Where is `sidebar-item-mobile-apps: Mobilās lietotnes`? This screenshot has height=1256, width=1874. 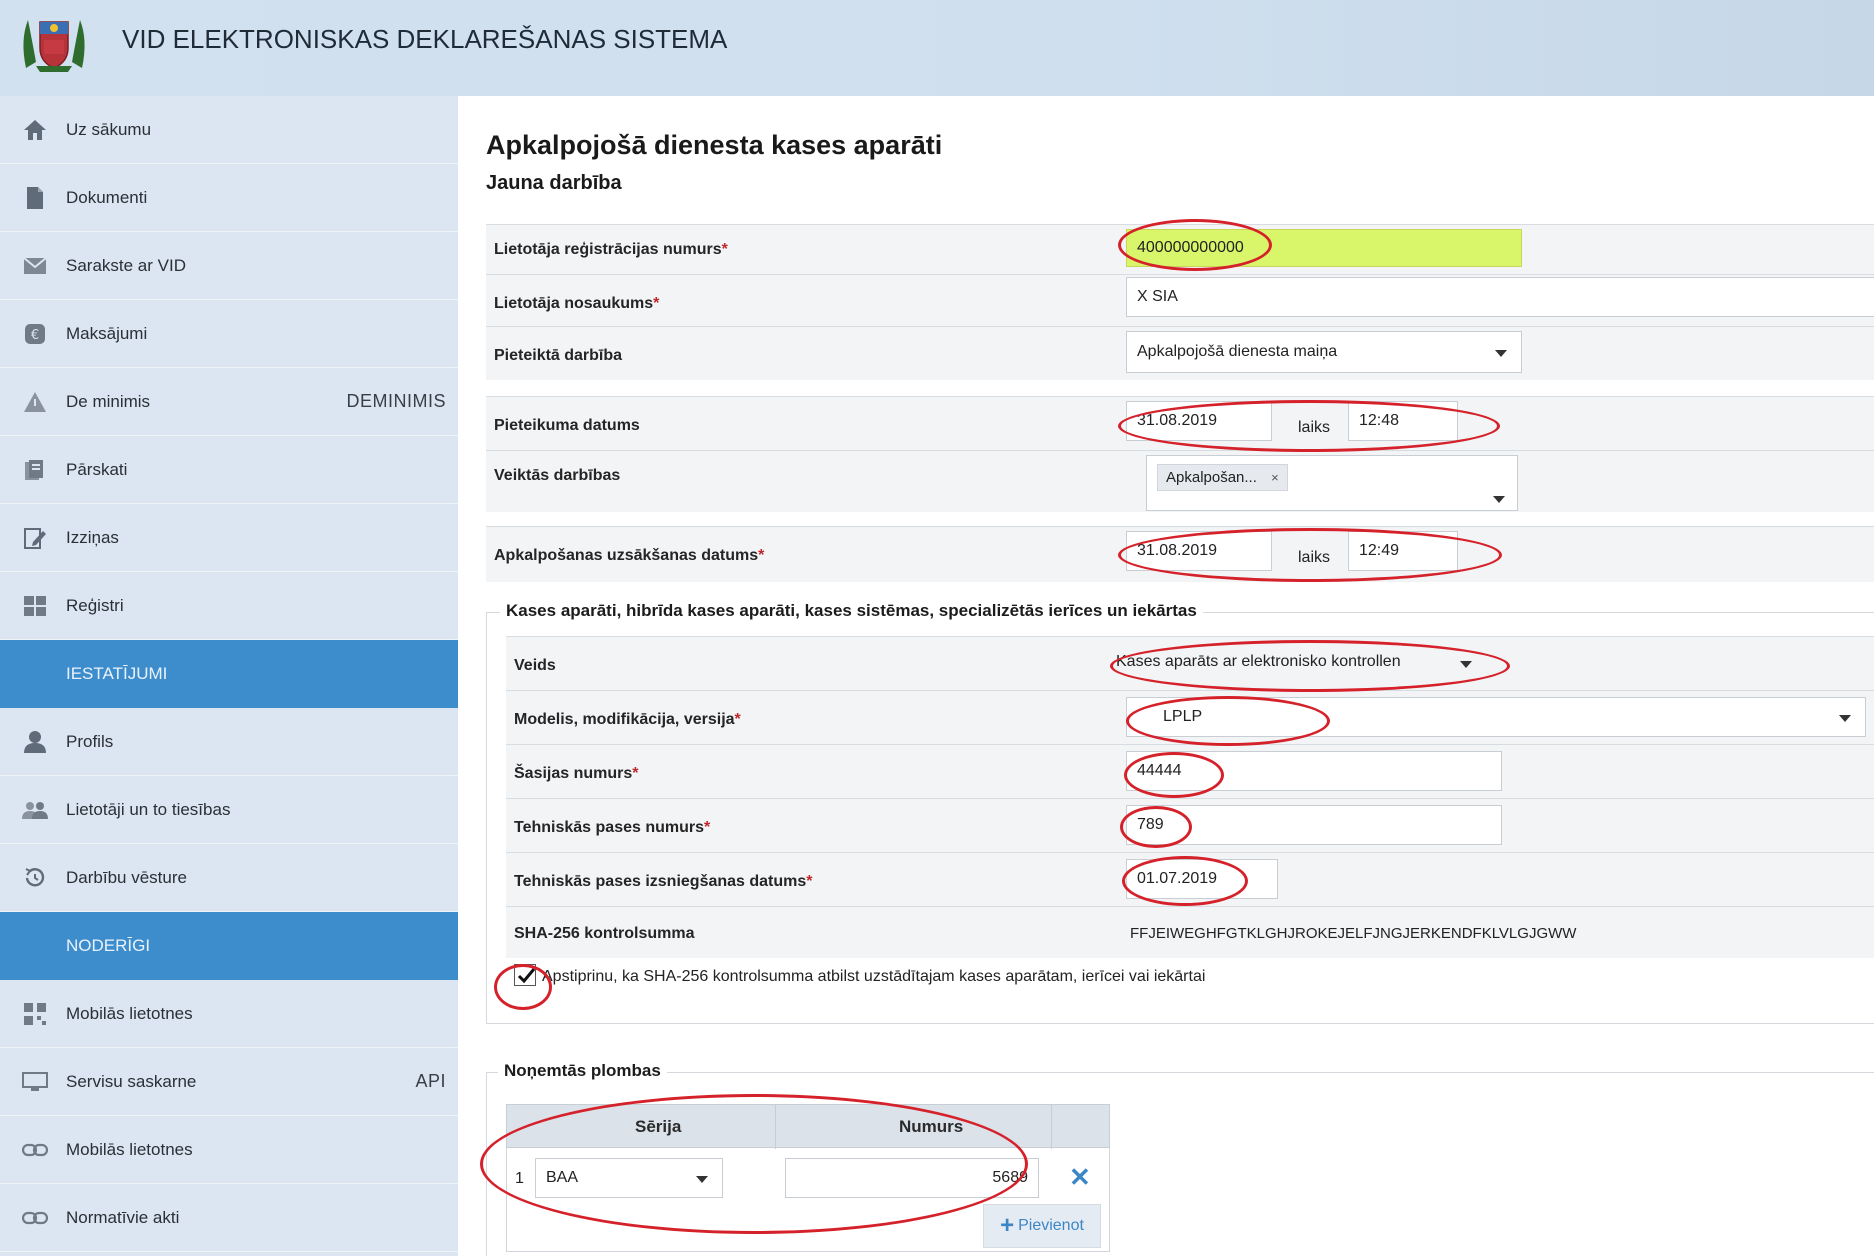 sidebar-item-mobile-apps: Mobilās lietotnes is located at coordinates (229, 1014).